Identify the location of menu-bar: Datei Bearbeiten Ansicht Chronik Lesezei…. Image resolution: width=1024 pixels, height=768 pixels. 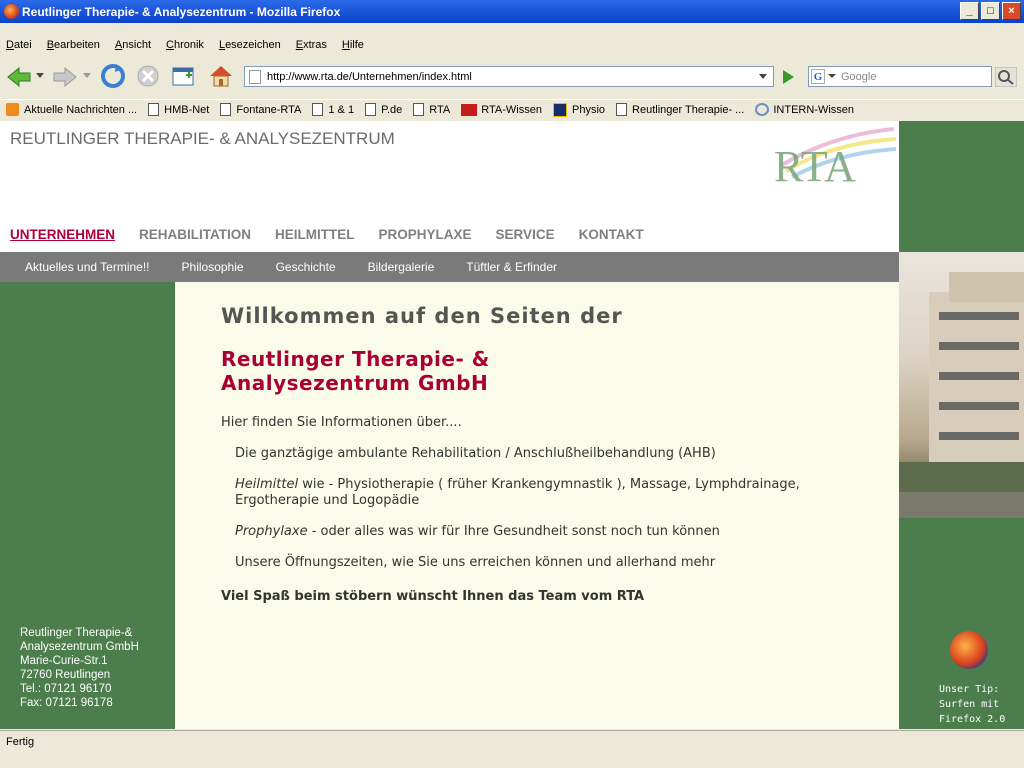
(512, 45).